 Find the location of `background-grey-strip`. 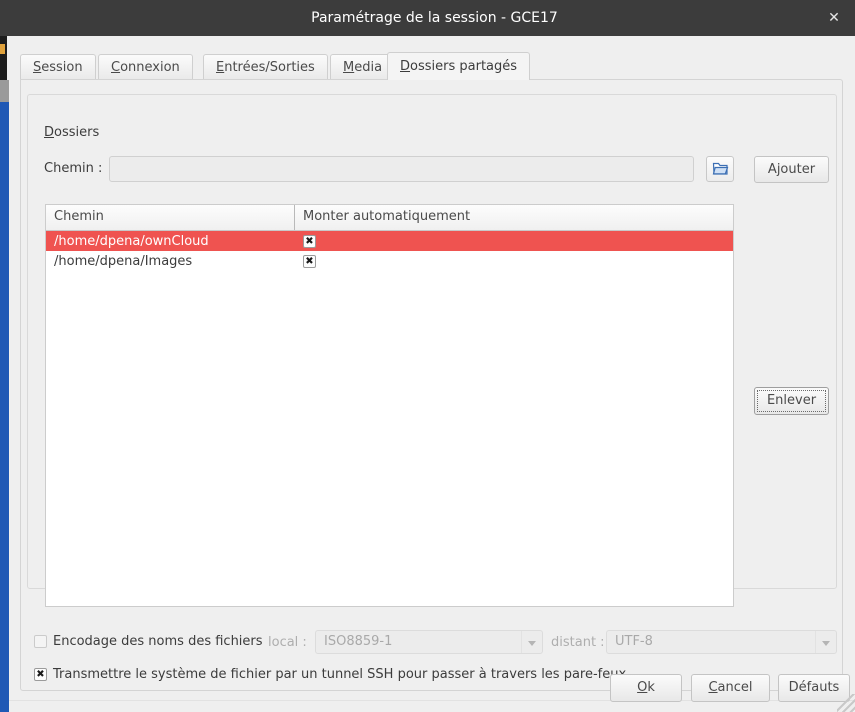

background-grey-strip is located at coordinates (4, 91).